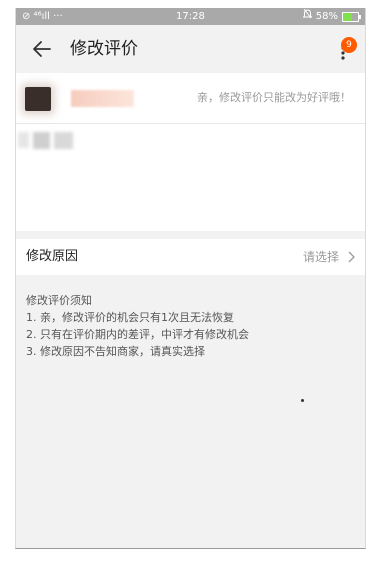 This screenshot has width=390, height=570. What do you see at coordinates (347, 16) in the screenshot?
I see `battery-fill` at bounding box center [347, 16].